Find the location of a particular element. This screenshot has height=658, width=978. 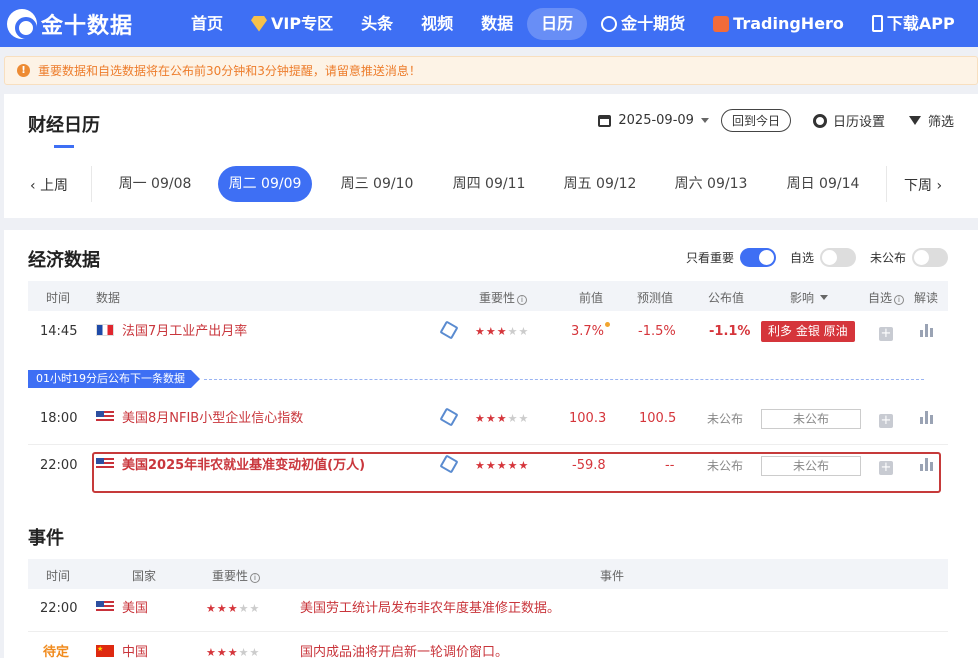

nav-item-label: TradingHero is located at coordinates (788, 23).